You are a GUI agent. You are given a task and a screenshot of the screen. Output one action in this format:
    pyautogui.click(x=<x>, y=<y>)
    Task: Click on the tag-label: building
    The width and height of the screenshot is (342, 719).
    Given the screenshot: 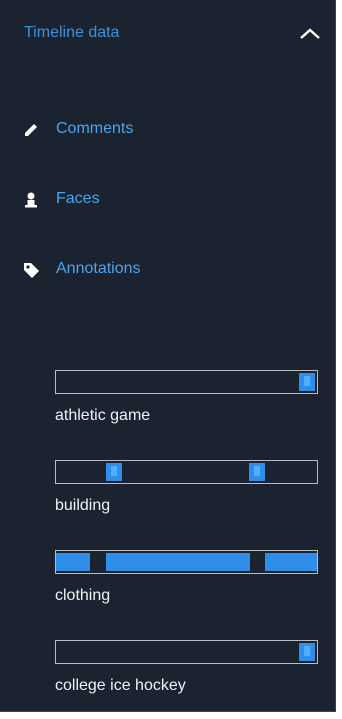 What is the action you would take?
    pyautogui.click(x=83, y=505)
    